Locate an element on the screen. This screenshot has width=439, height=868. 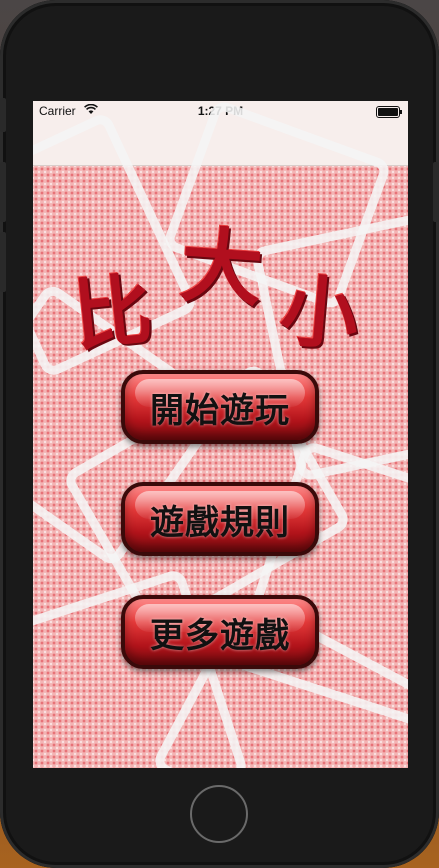
start-game-label: 開始遊玩 is located at coordinates (220, 410).